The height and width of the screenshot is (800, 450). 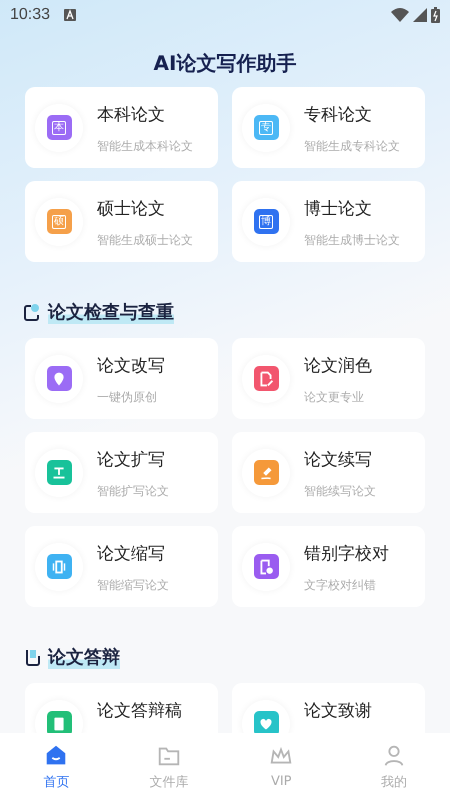 I want to click on card-title: 论文扩写, so click(x=131, y=460).